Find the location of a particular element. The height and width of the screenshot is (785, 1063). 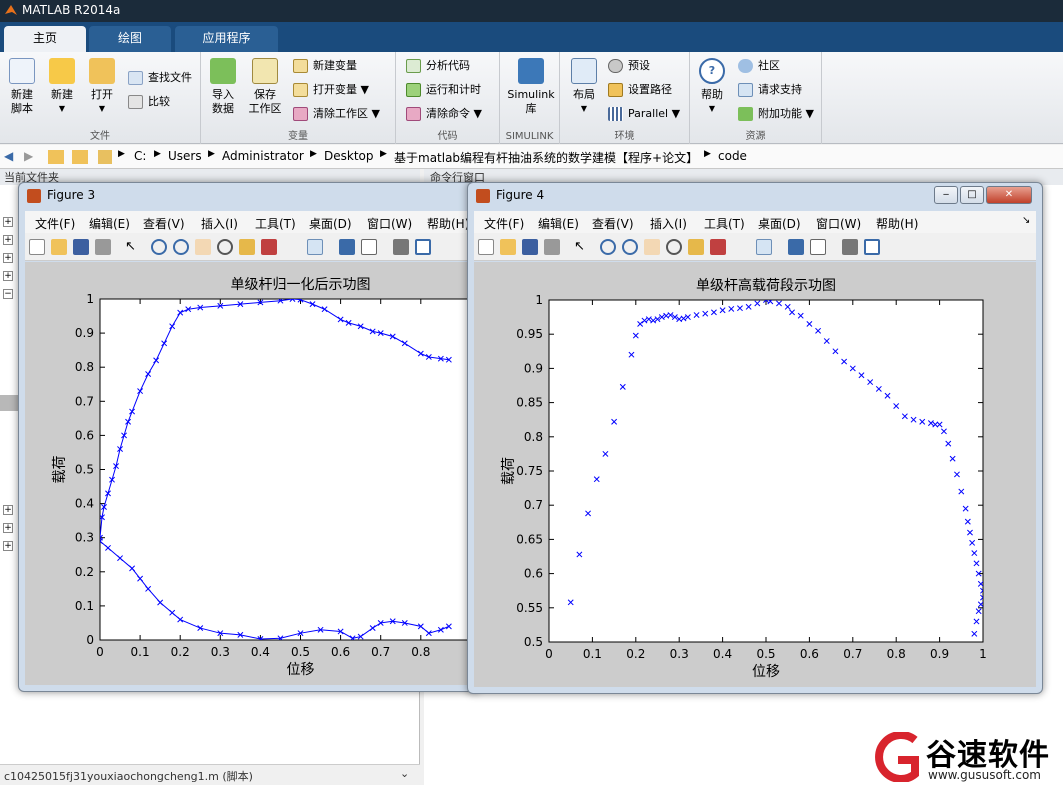

compare-button: 比较 is located at coordinates (149, 102).